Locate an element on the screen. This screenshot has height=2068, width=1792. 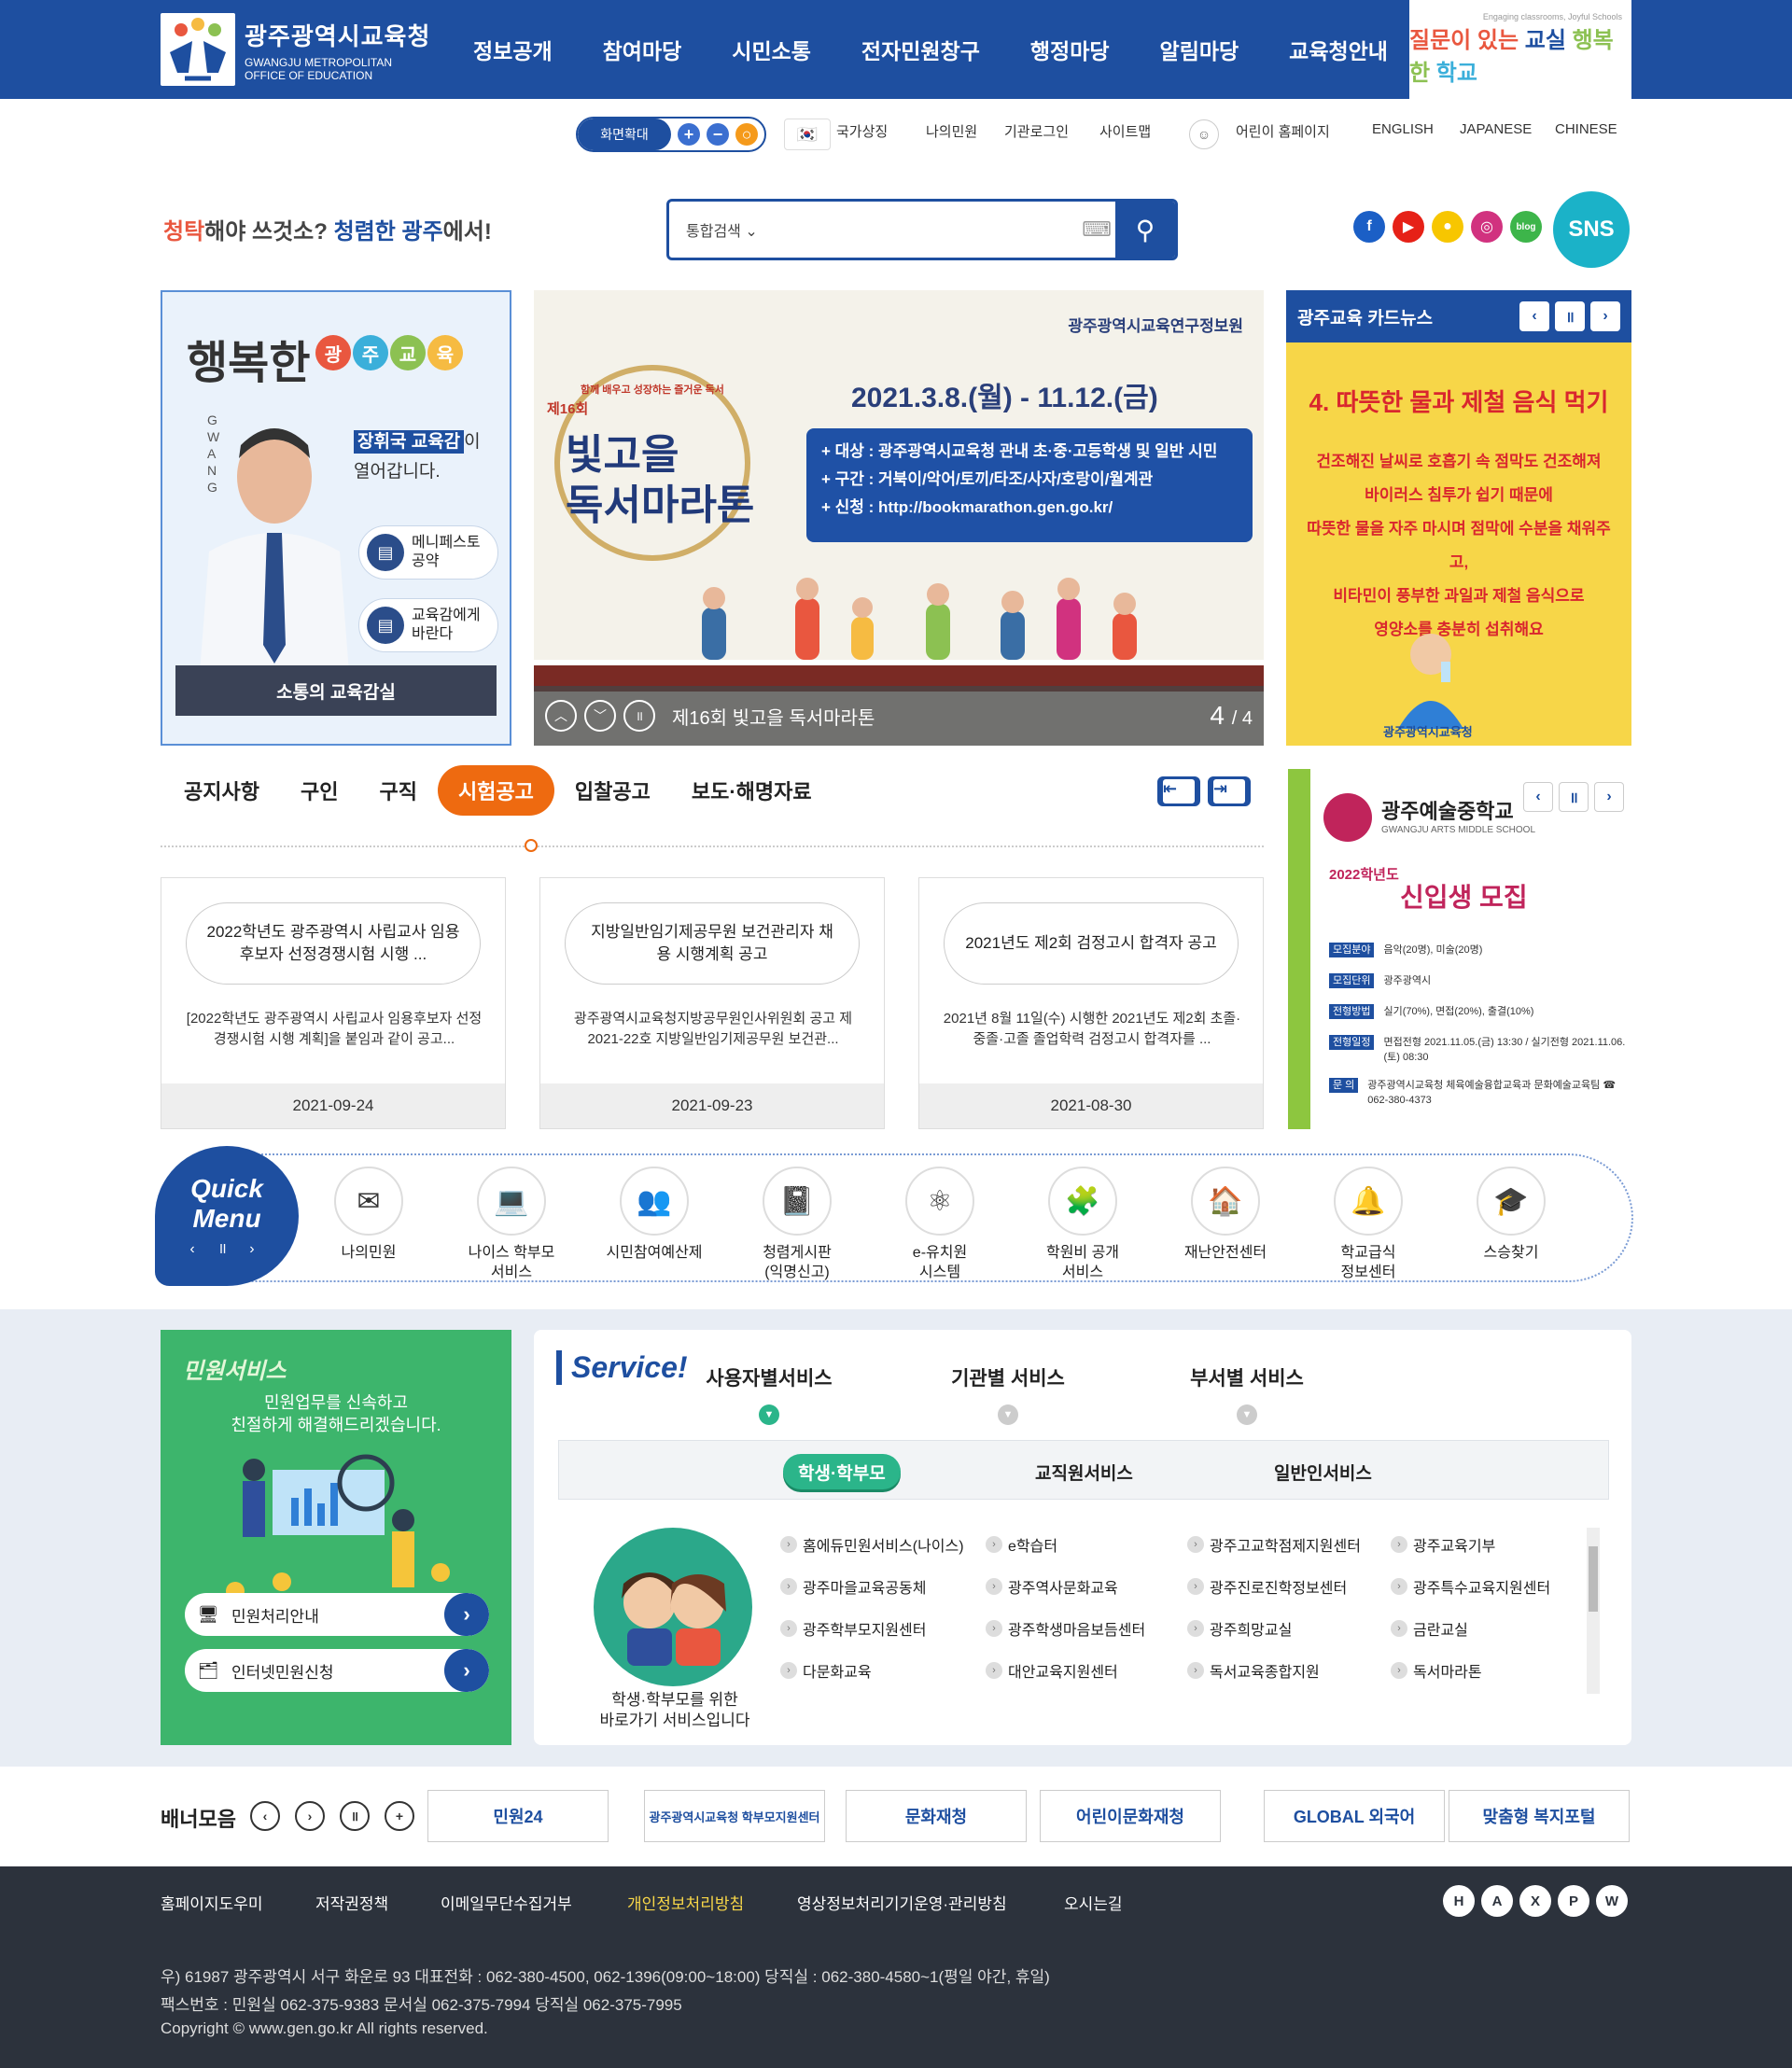
banner-item: 맞춤형 복지포털 is located at coordinates (1539, 1816).